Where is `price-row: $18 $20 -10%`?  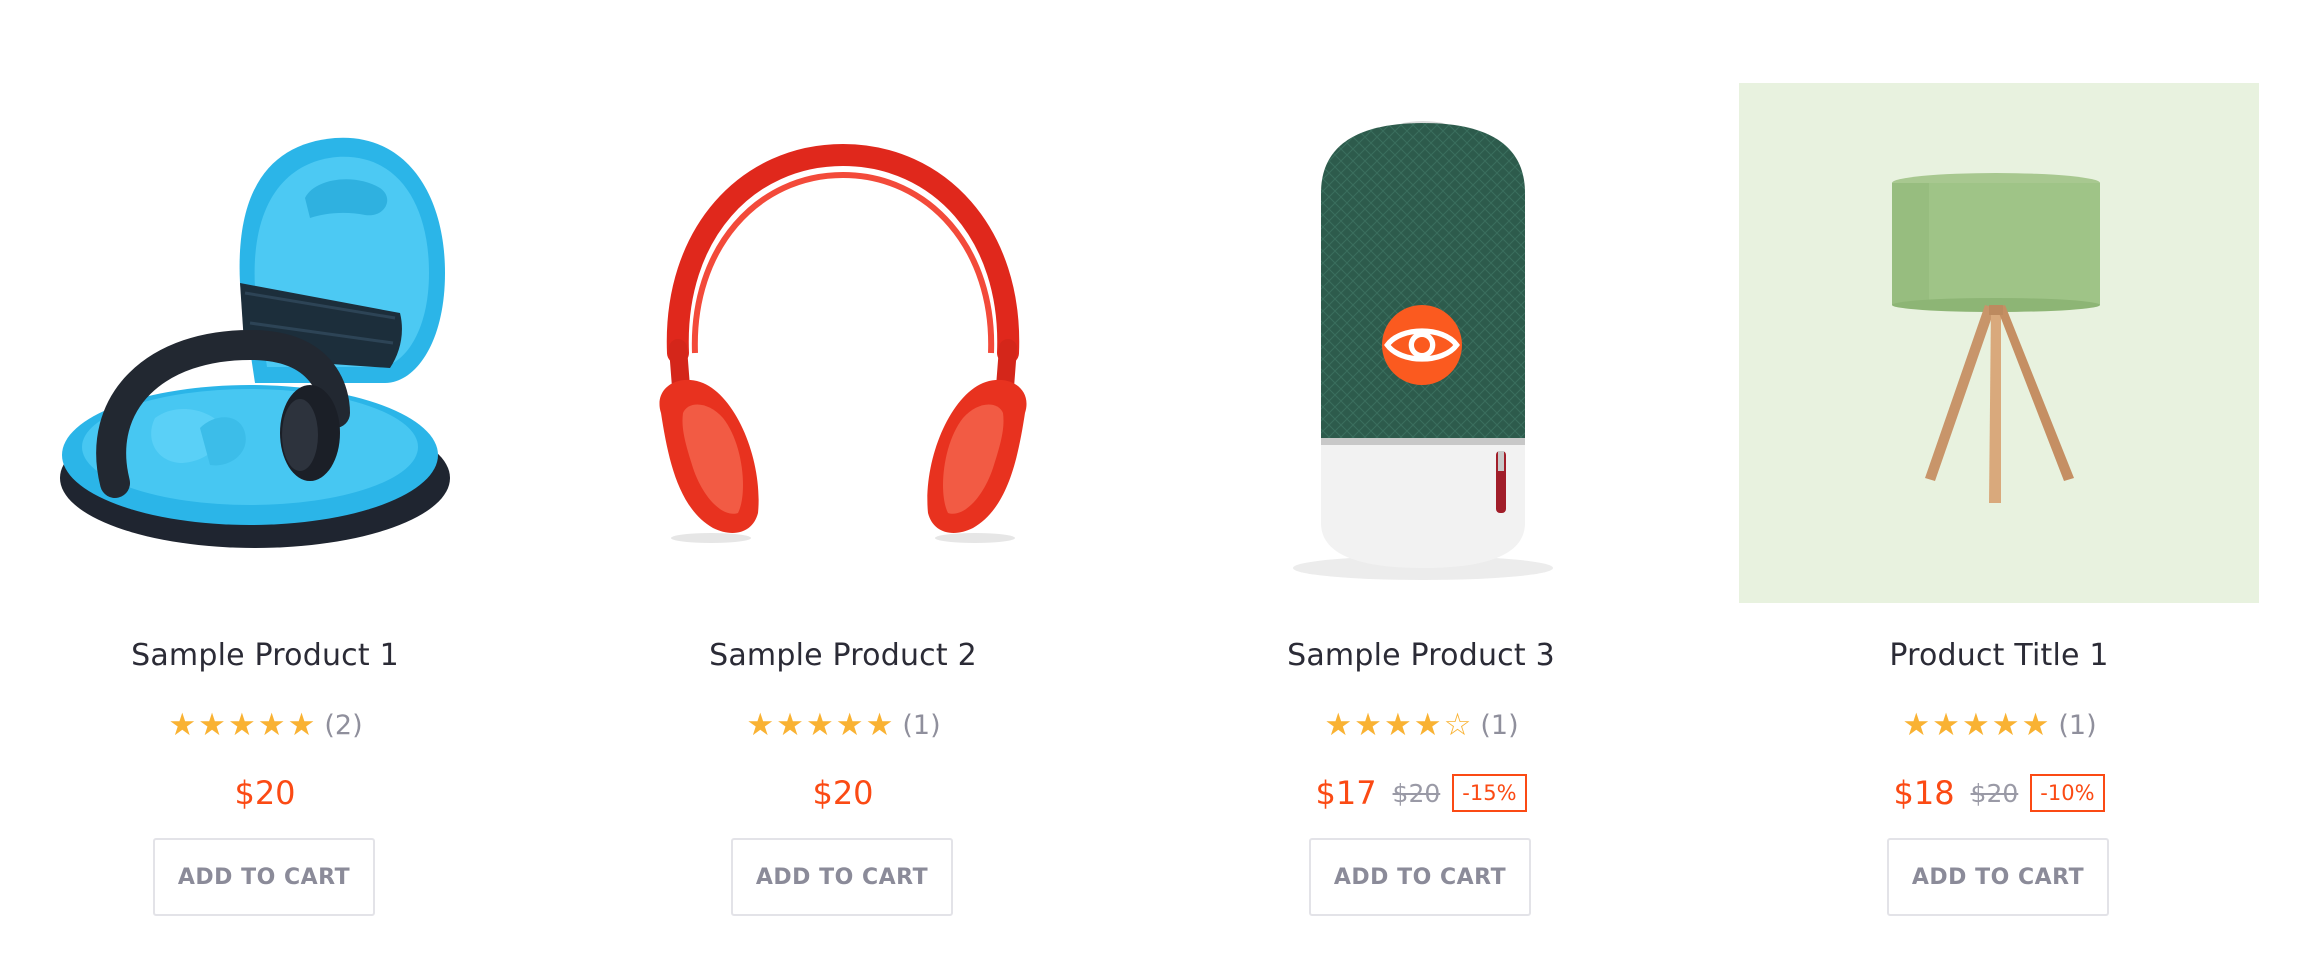 price-row: $18 $20 -10% is located at coordinates (1999, 793).